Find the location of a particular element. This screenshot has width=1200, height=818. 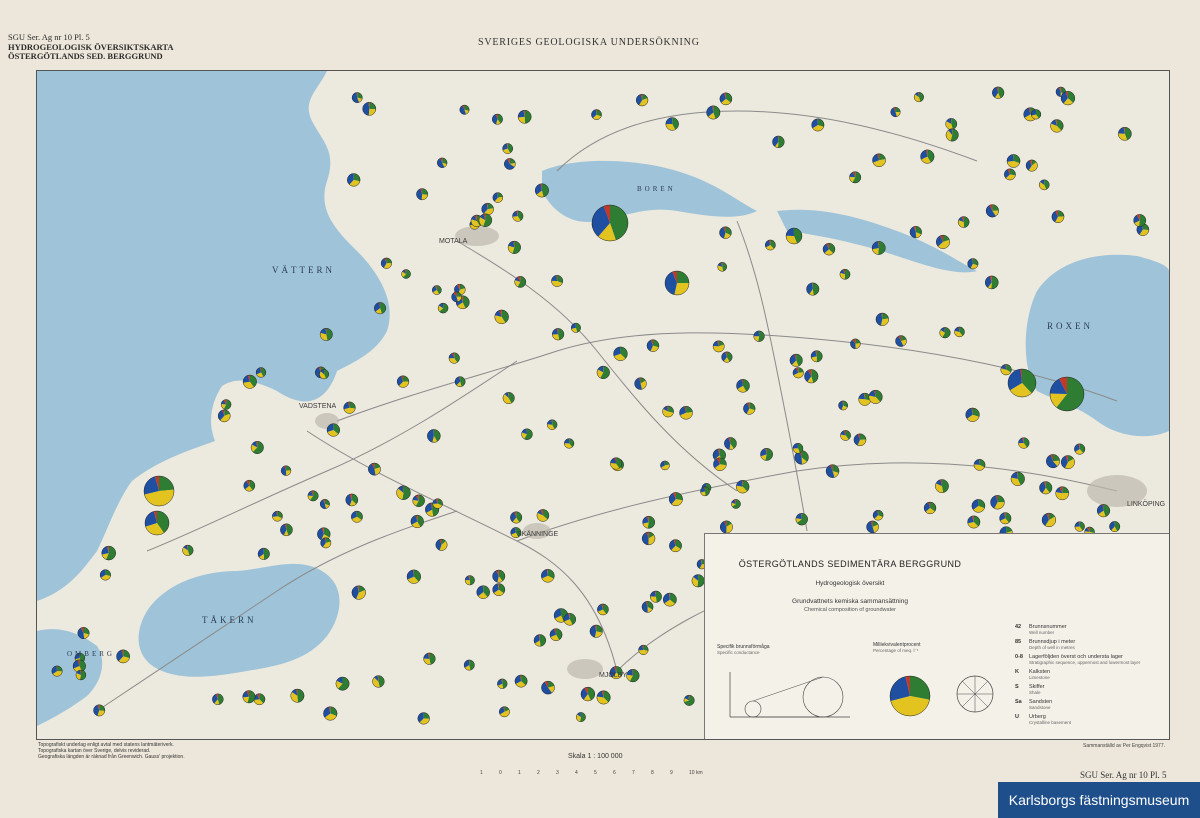

survey-title: SVERIGES GEOLOGISKA UNDERSÖKNING is located at coordinates (589, 42).